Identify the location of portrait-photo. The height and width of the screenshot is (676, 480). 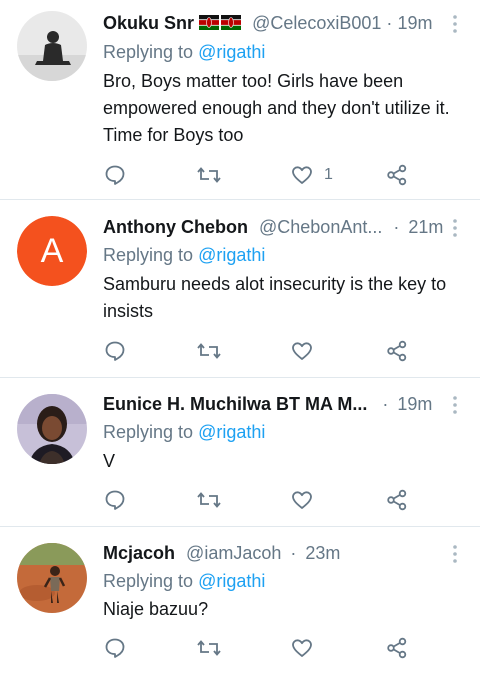
(52, 429).